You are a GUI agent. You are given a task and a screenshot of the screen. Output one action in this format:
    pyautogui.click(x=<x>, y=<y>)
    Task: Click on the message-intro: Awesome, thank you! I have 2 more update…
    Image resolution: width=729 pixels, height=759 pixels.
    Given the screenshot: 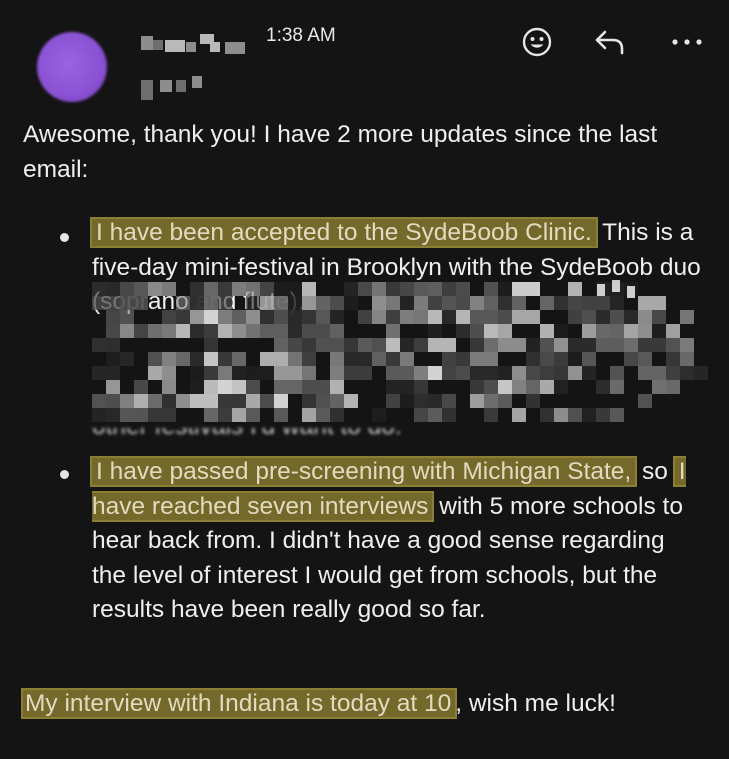 What is the action you would take?
    pyautogui.click(x=368, y=152)
    